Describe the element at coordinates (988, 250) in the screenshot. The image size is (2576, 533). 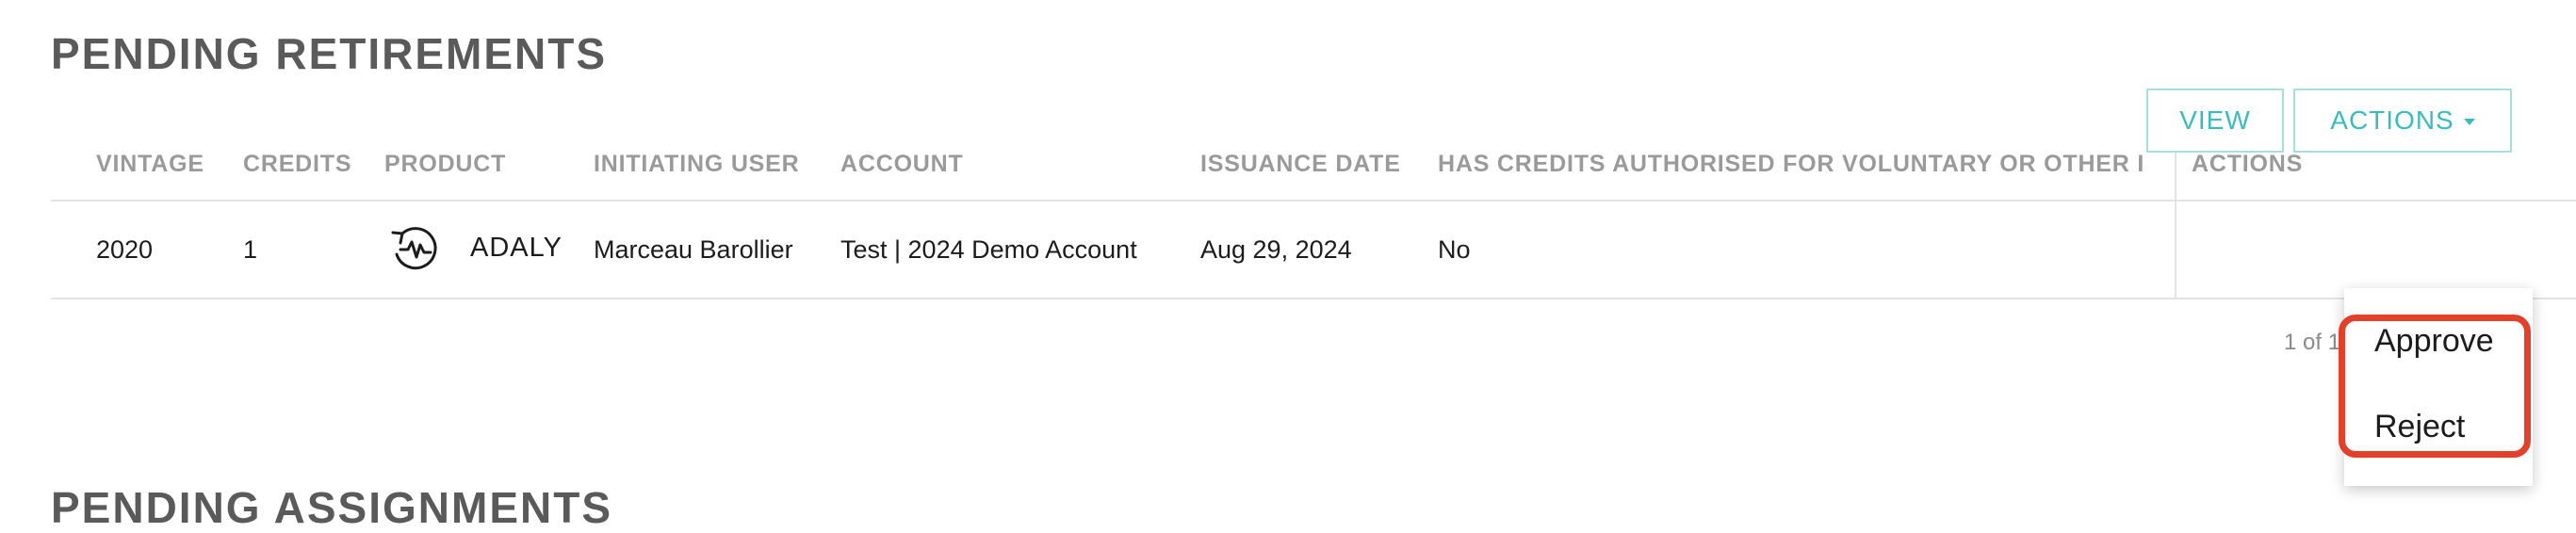
I see `account-cell: Test | 2024 Demo Account` at that location.